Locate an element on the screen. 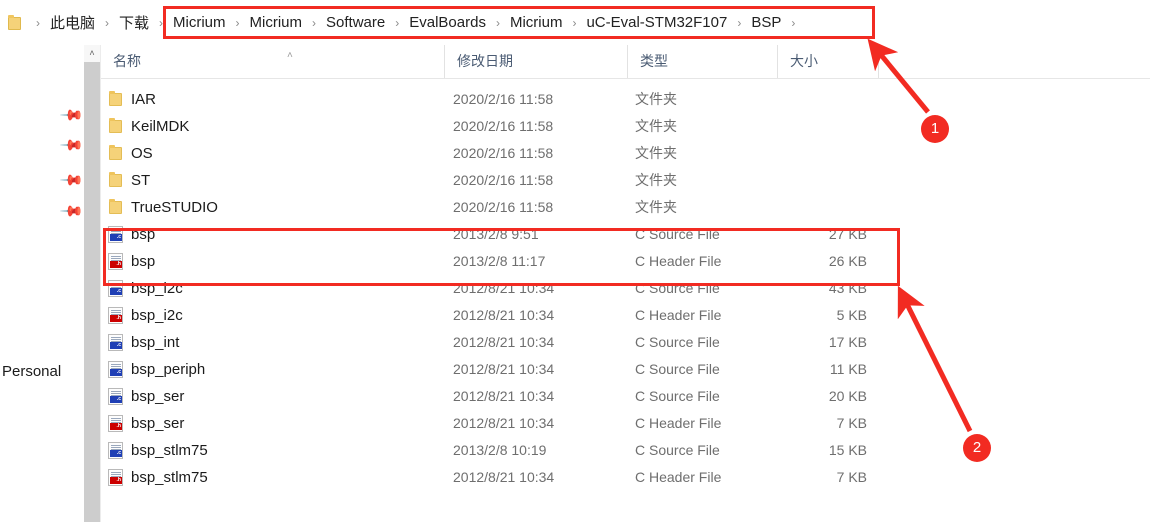 The image size is (1150, 522). column-header-row: 名称 ˄ 修改日期 类型 大小 is located at coordinates (625, 62).